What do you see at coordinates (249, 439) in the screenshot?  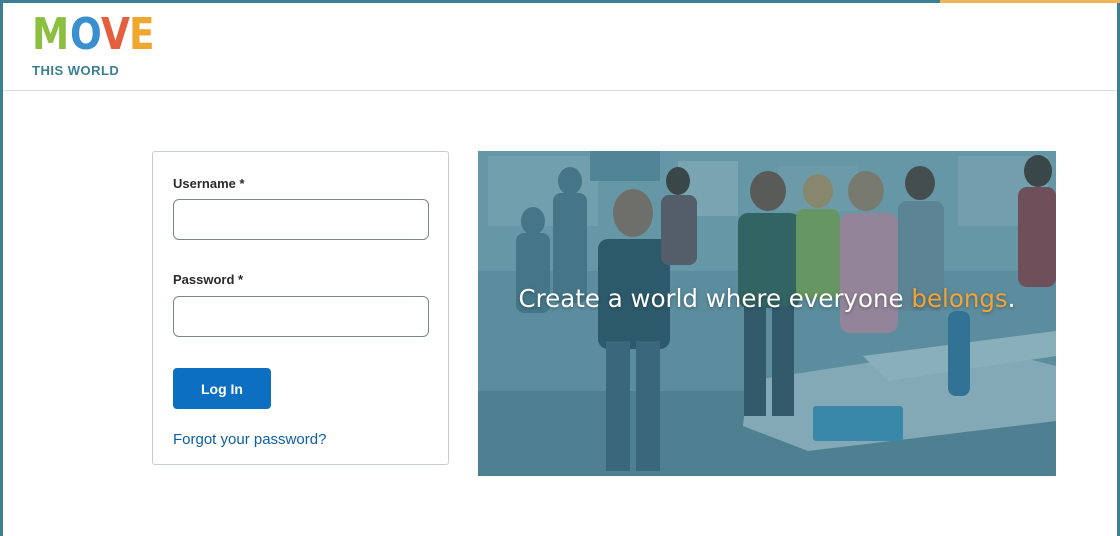 I see `forgot-password-link: Forgot your password?` at bounding box center [249, 439].